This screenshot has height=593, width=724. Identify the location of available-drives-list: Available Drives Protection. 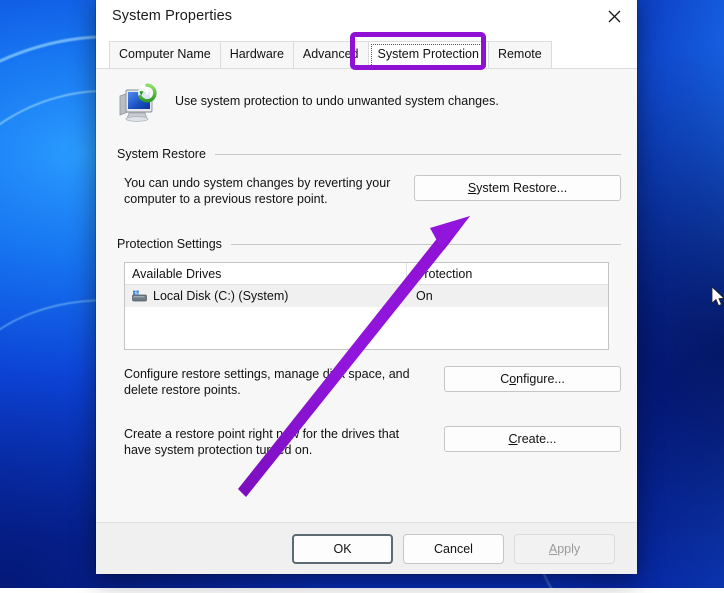
(366, 306).